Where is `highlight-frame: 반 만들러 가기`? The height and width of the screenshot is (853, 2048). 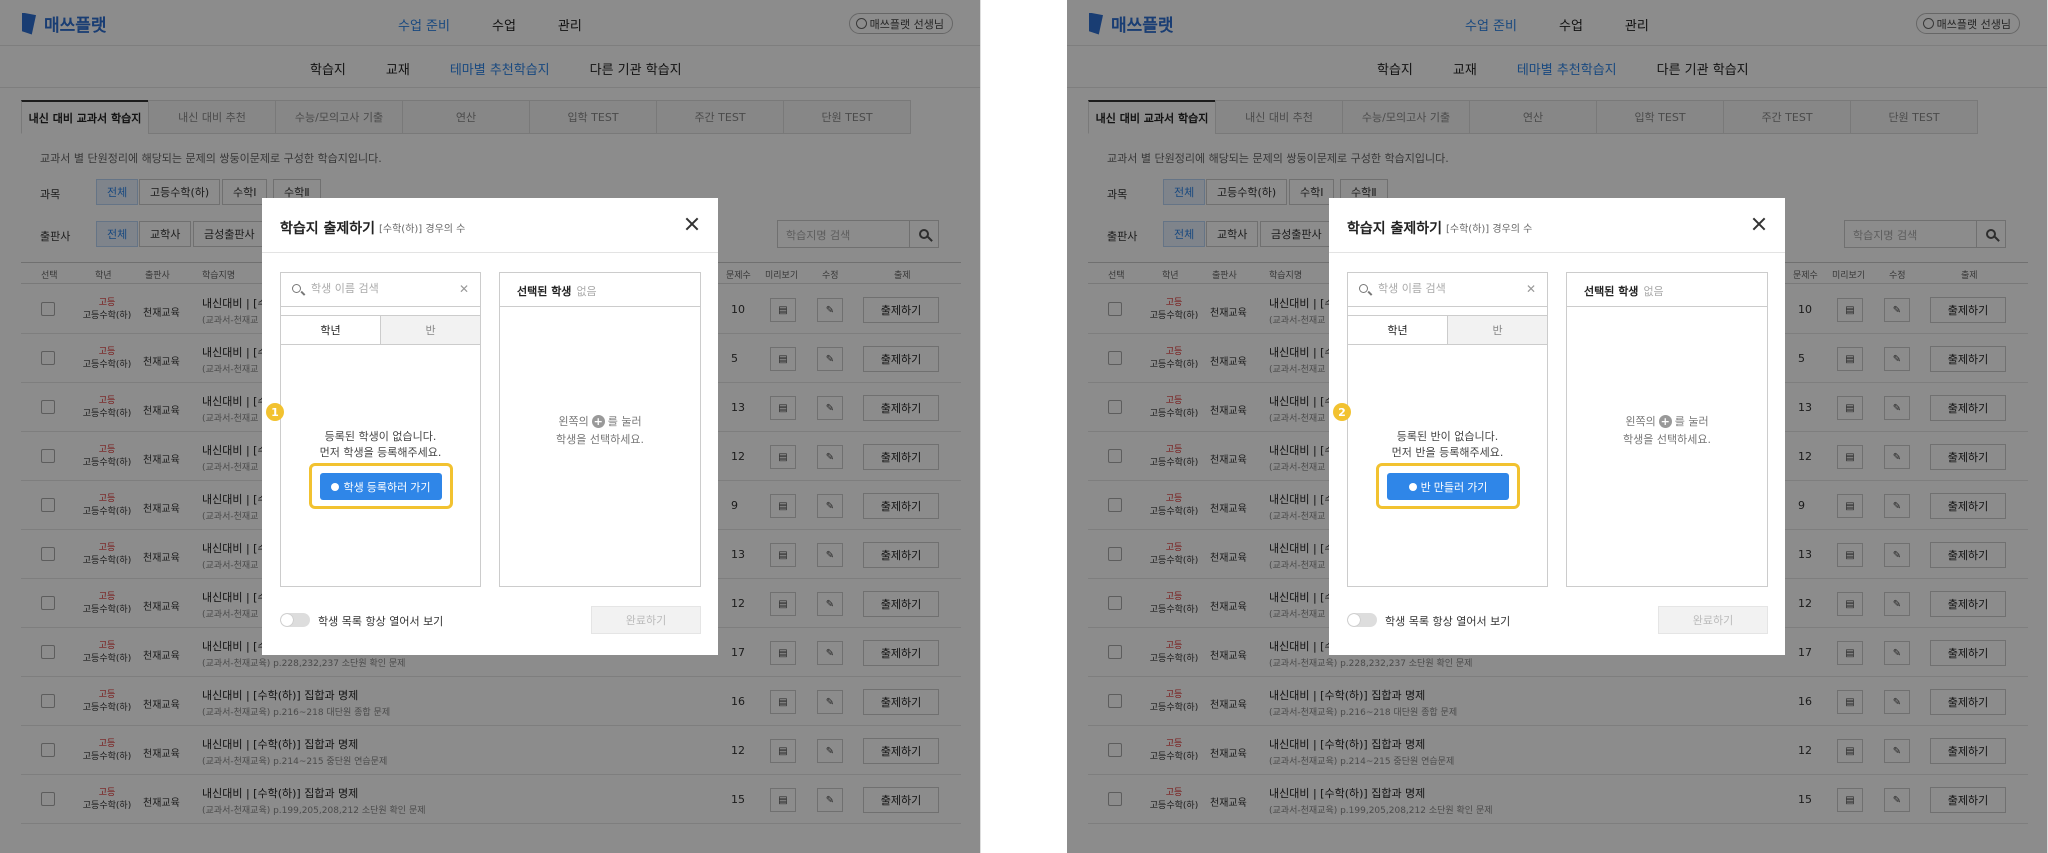 highlight-frame: 반 만들러 가기 is located at coordinates (1448, 486).